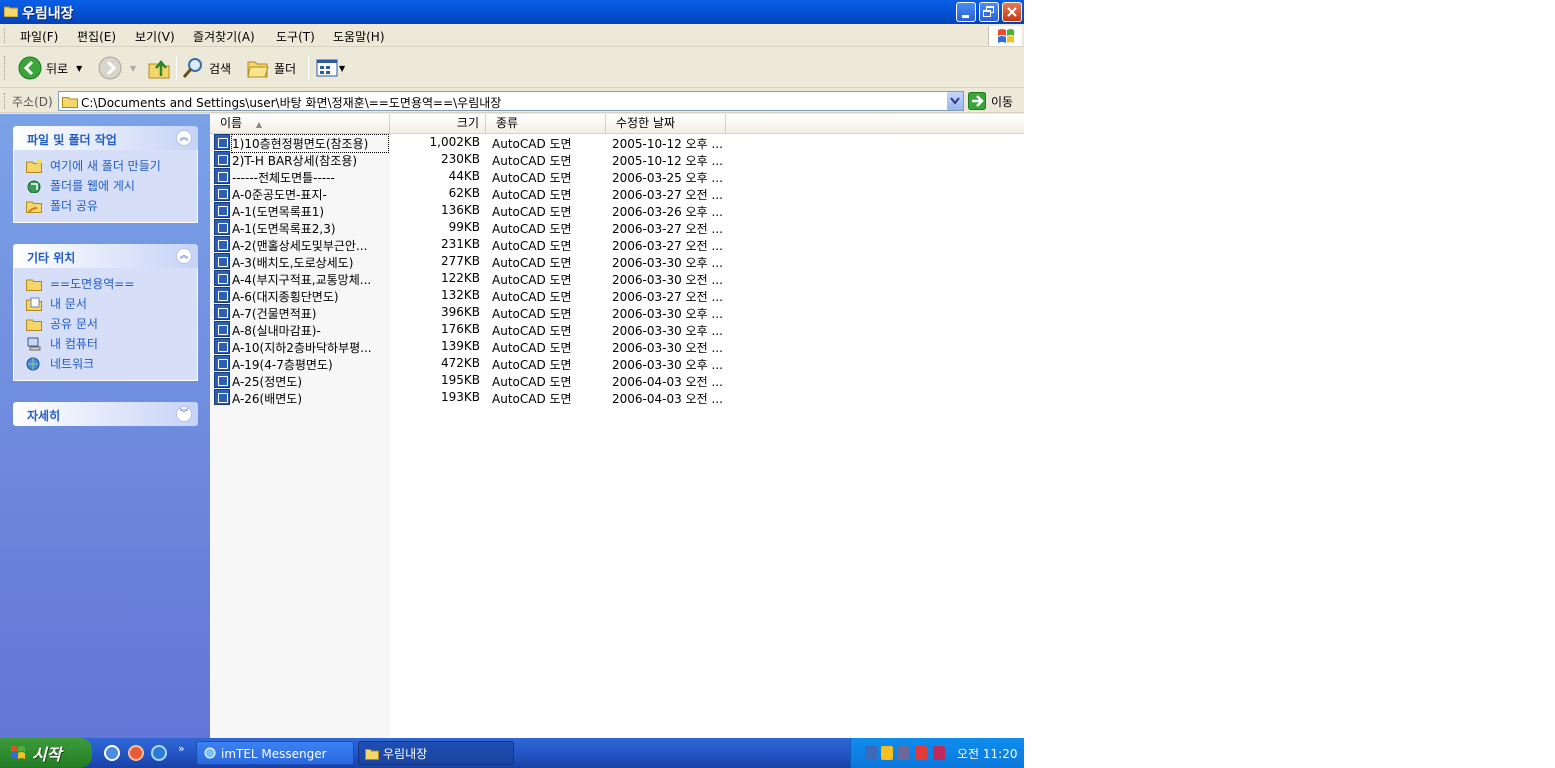 This screenshot has height=768, width=1555. What do you see at coordinates (46, 753) in the screenshot?
I see `start-button: 시작` at bounding box center [46, 753].